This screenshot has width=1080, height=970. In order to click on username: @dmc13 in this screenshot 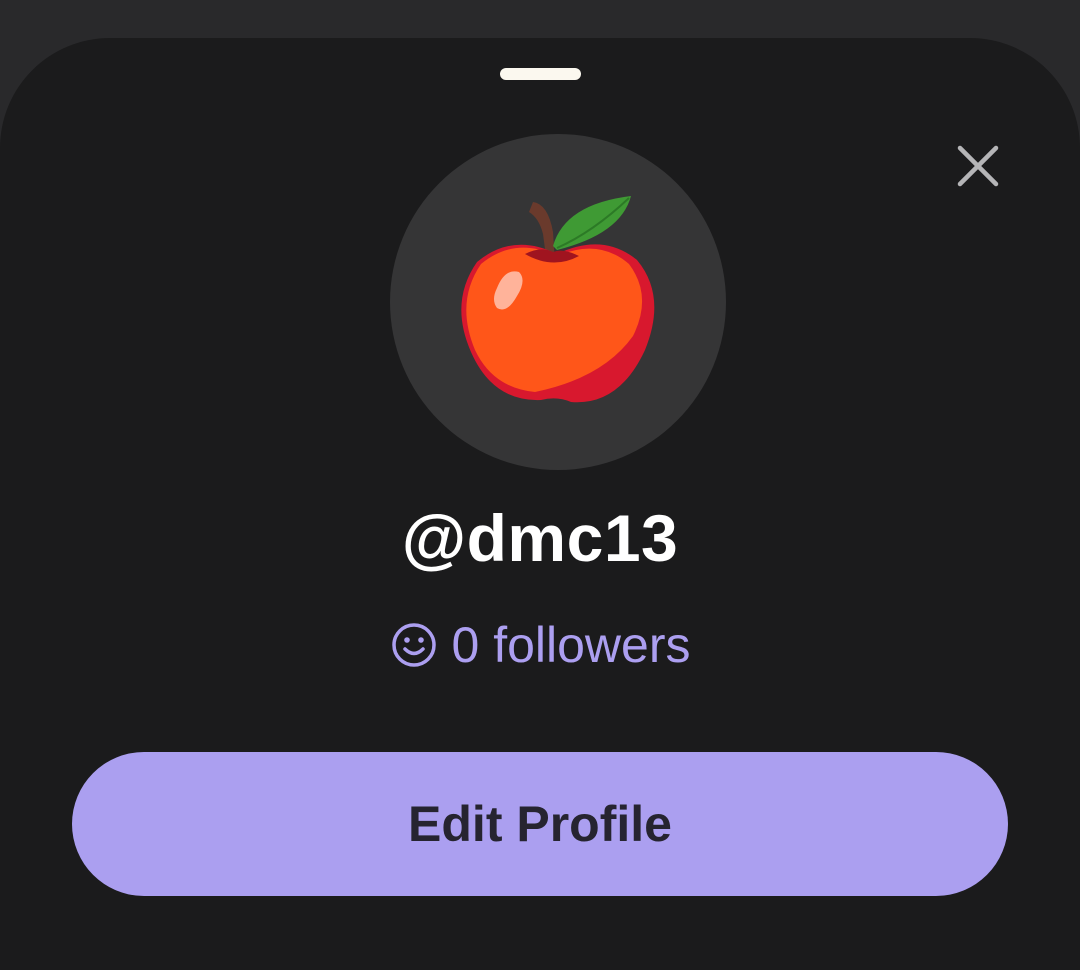, I will do `click(540, 538)`.